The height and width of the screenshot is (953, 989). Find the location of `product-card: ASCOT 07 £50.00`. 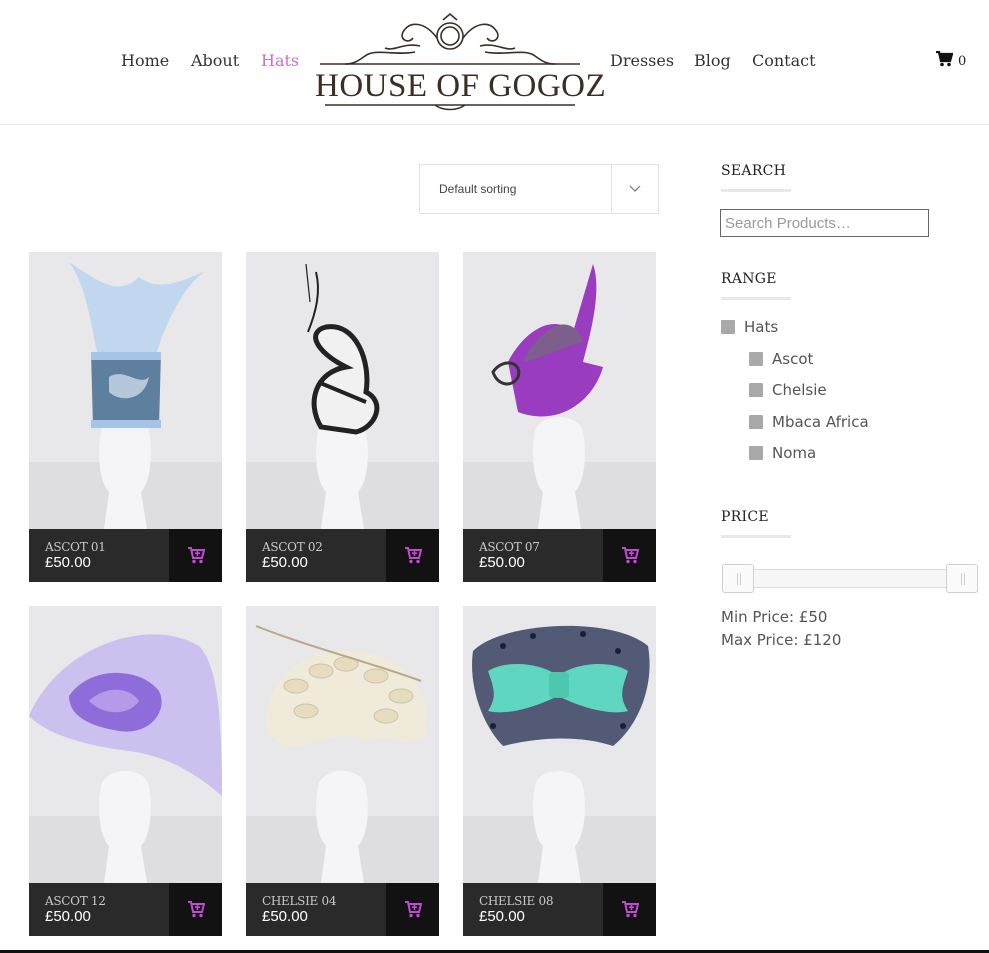

product-card: ASCOT 07 £50.00 is located at coordinates (559, 417).